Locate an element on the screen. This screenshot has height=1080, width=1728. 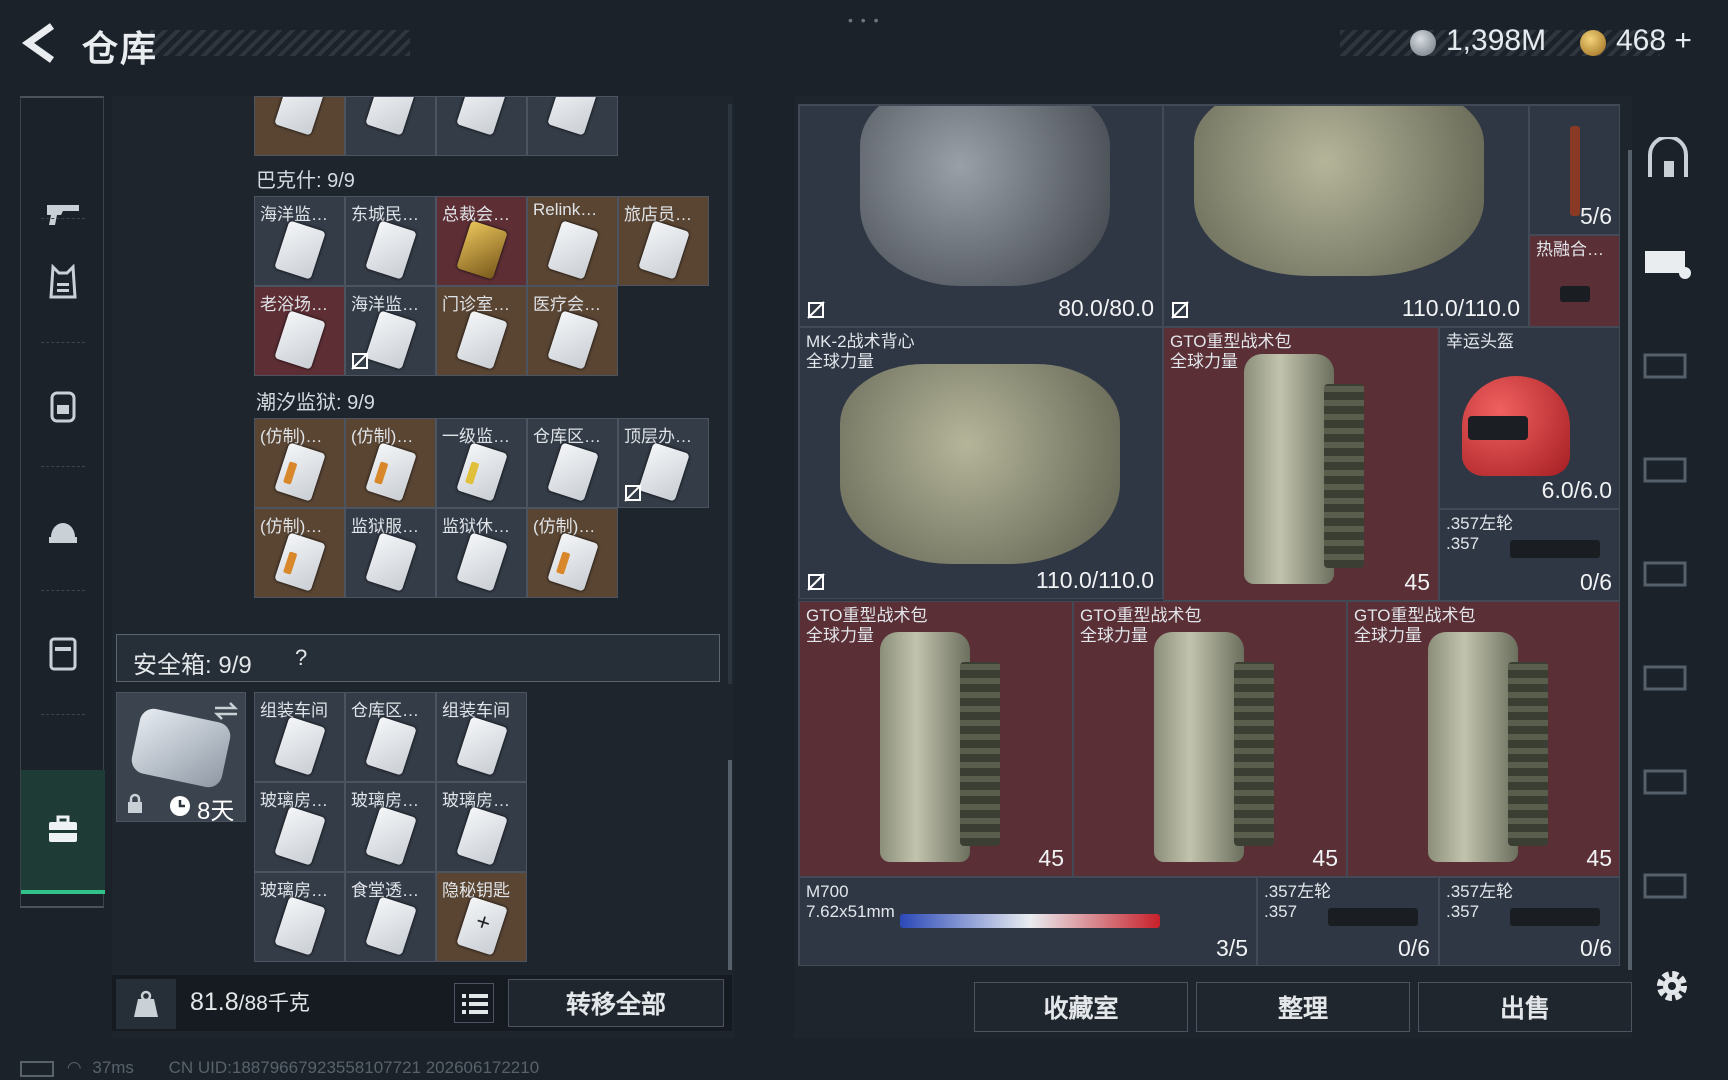
vest-item: MK-2战术背心 全球力量 110.0/110.0 is located at coordinates (981, 463).